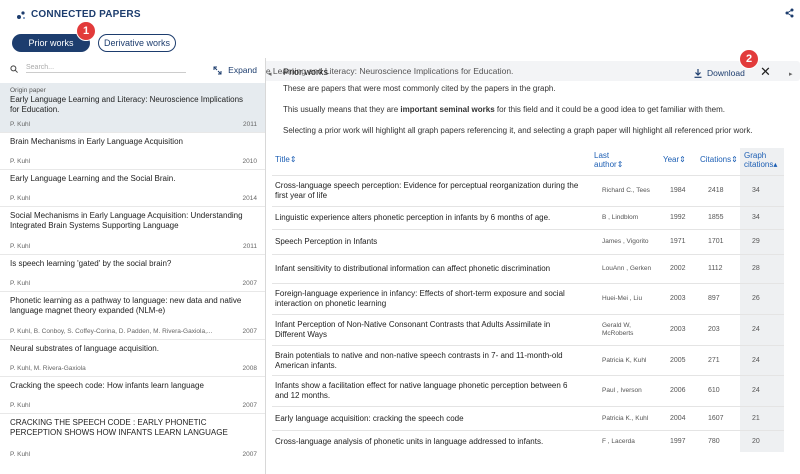  I want to click on origin-paper-label: Origin paper, so click(28, 90).